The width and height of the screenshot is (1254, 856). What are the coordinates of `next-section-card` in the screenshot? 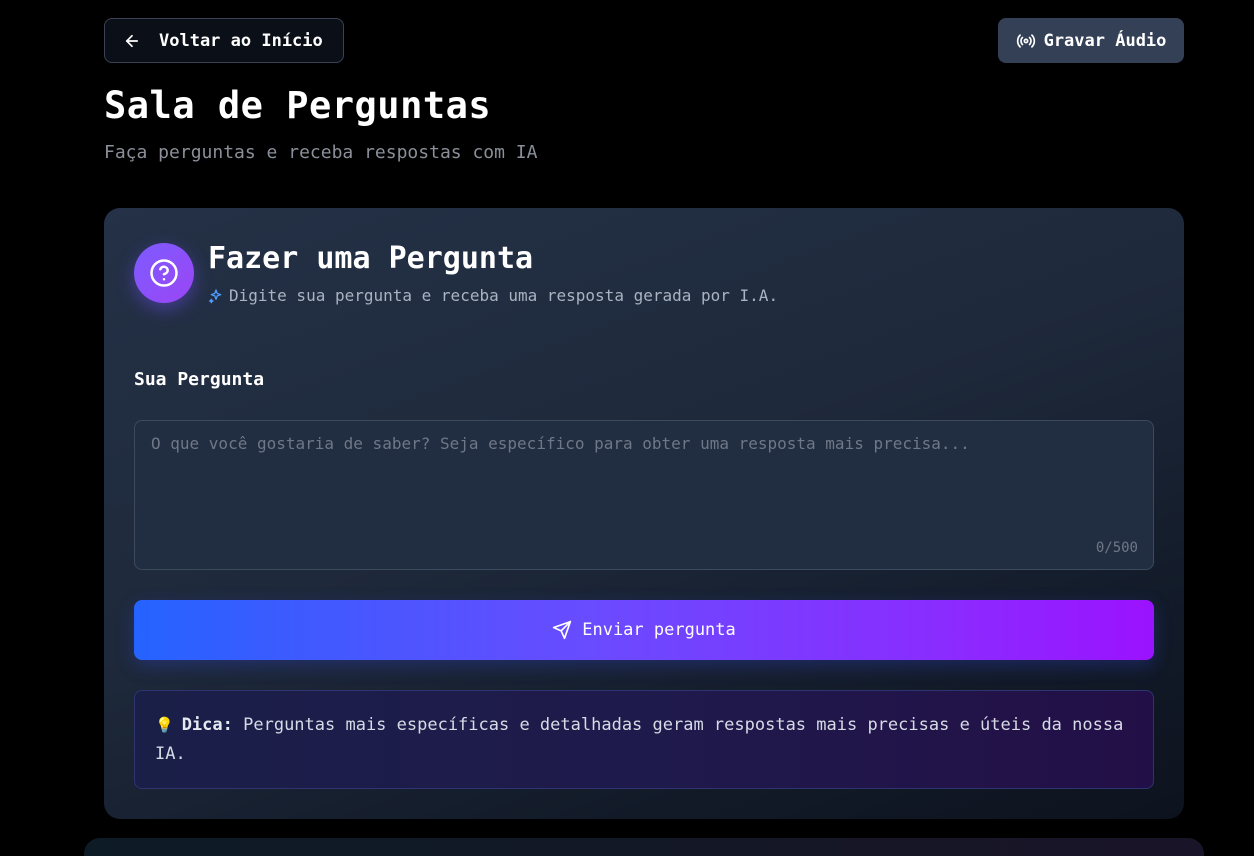 It's located at (644, 847).